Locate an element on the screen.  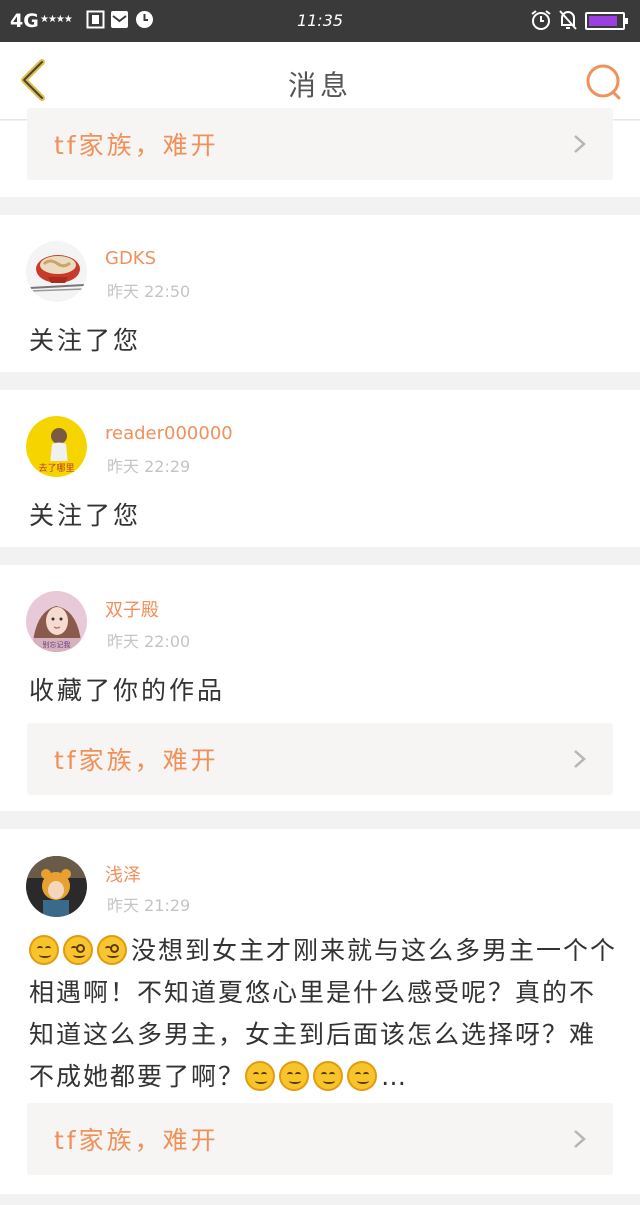
bell-muted-icon is located at coordinates (568, 20).